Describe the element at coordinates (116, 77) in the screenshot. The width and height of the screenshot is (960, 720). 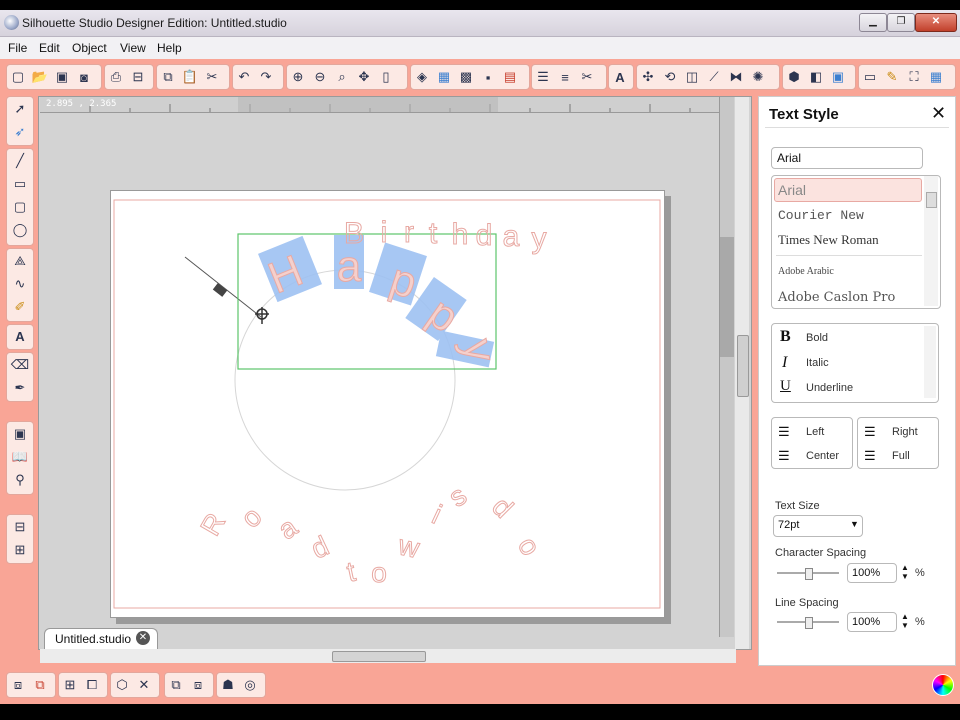
I see `print-icon: ⎙` at that location.